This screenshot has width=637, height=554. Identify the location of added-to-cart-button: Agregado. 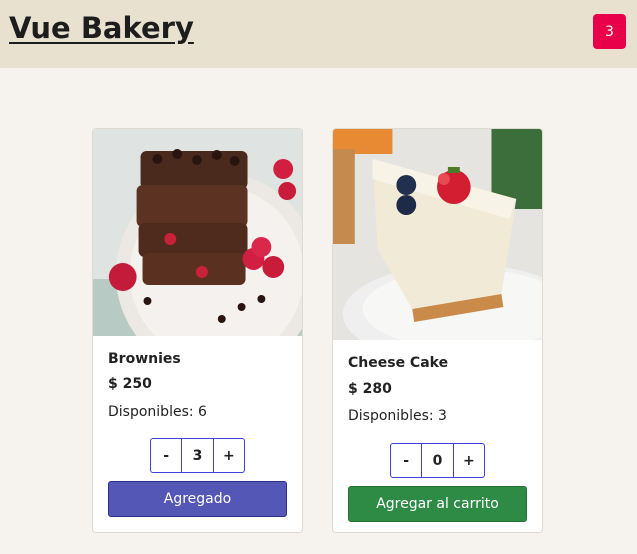
(197, 499).